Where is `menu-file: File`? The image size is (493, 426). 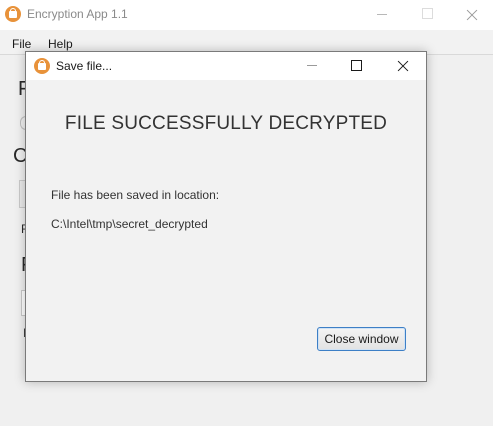
menu-file: File is located at coordinates (21, 44).